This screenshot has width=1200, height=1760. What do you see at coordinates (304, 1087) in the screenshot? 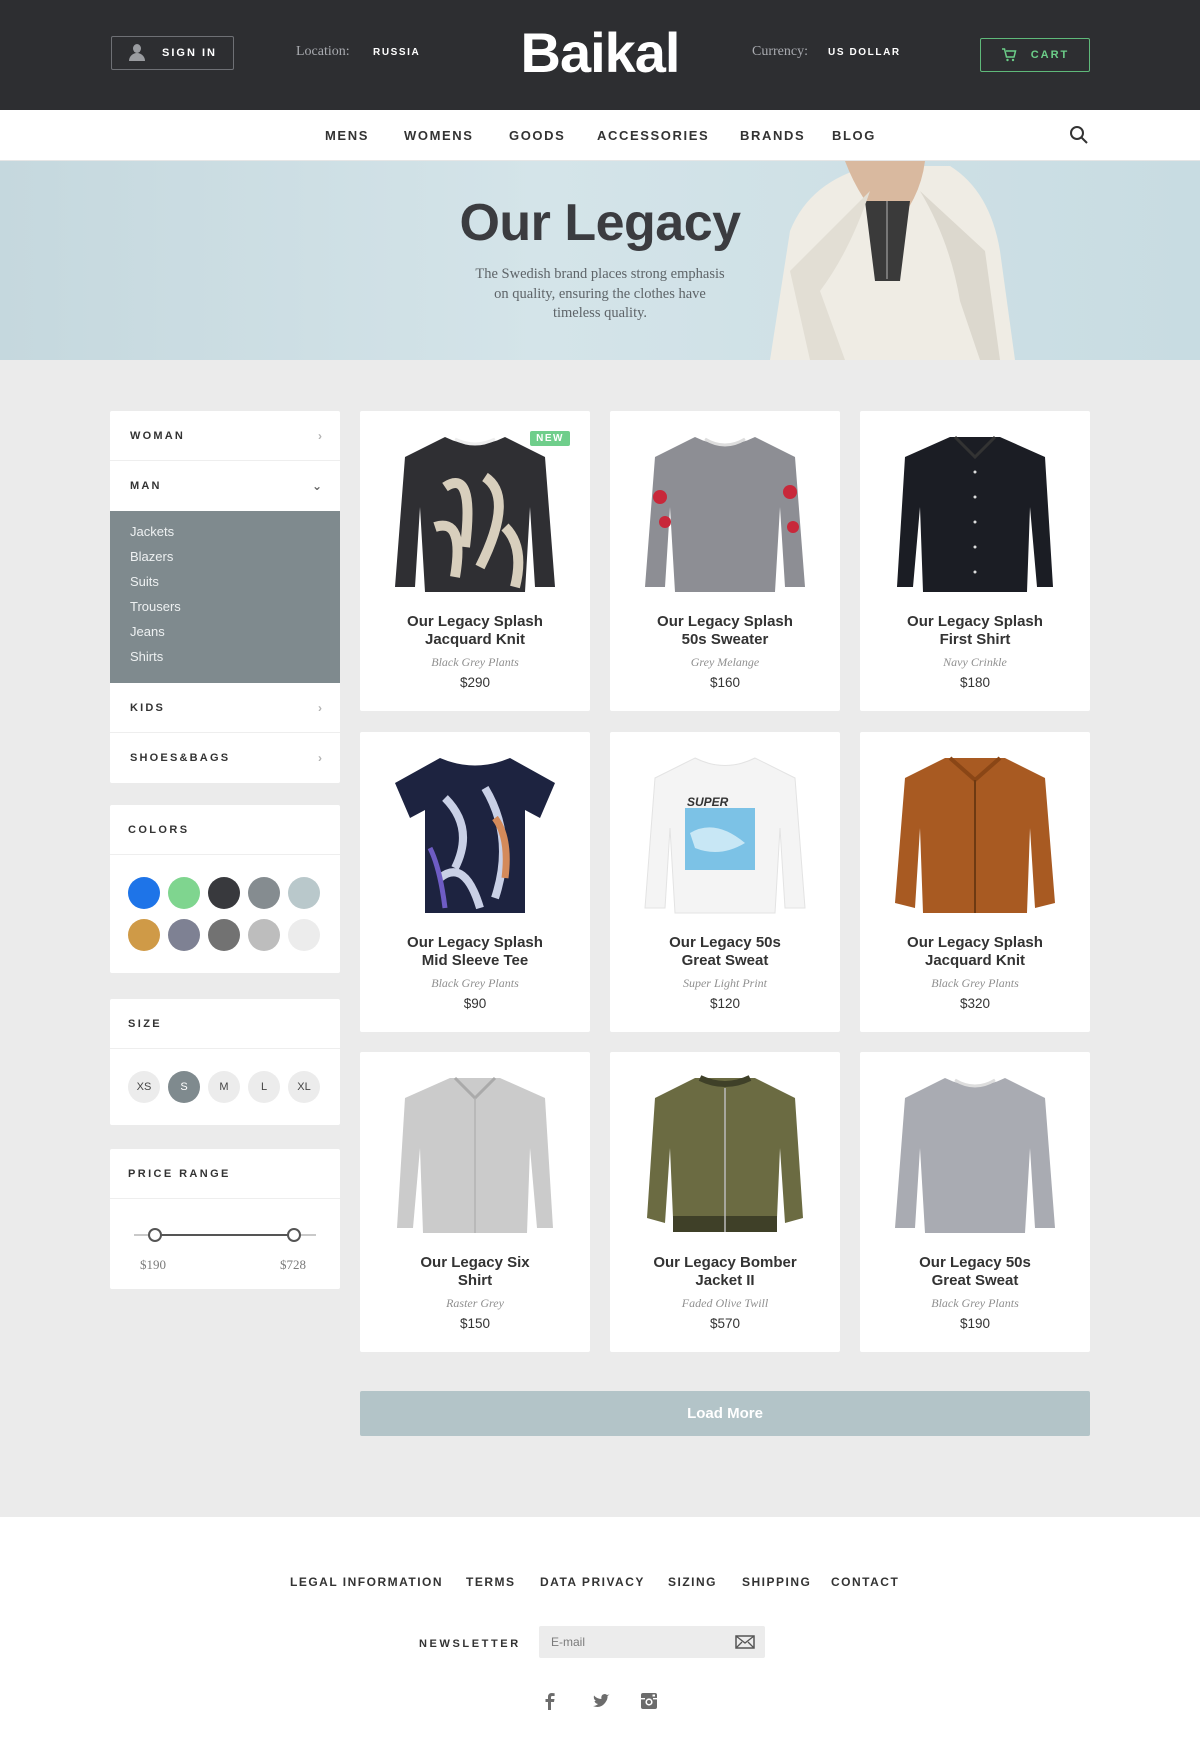
I see `size-option-xl: XL` at bounding box center [304, 1087].